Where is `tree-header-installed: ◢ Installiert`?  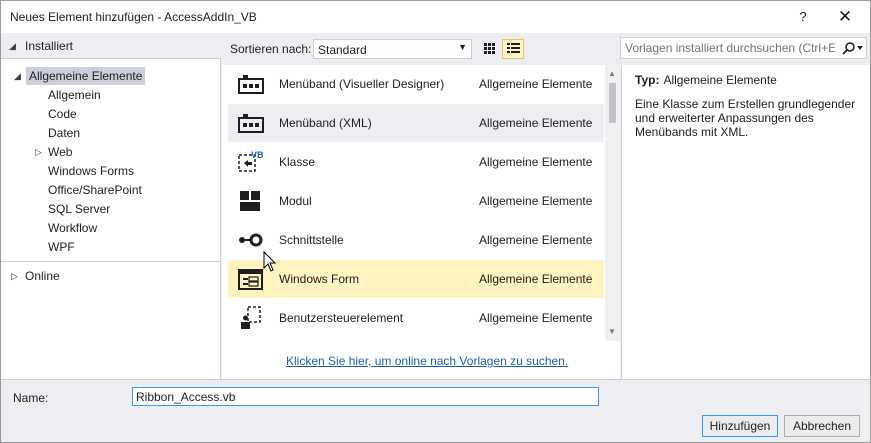 tree-header-installed: ◢ Installiert is located at coordinates (111, 46).